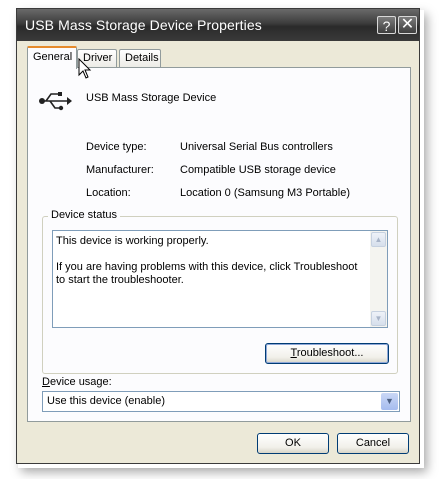  What do you see at coordinates (120, 170) in the screenshot?
I see `manufacturer-label: Manufacturer:` at bounding box center [120, 170].